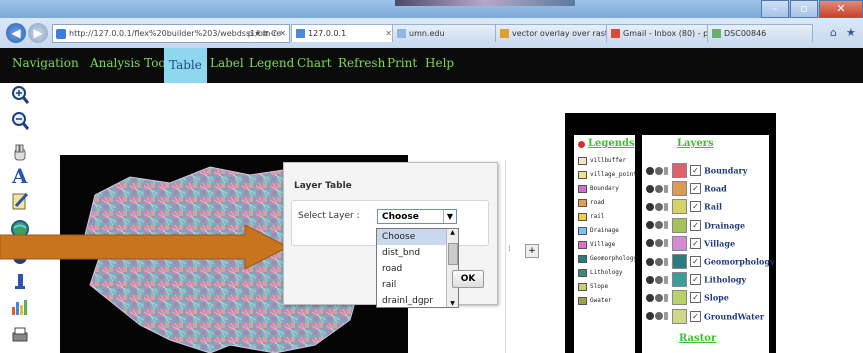  Describe the element at coordinates (20, 201) in the screenshot. I see `edit-icon` at that location.